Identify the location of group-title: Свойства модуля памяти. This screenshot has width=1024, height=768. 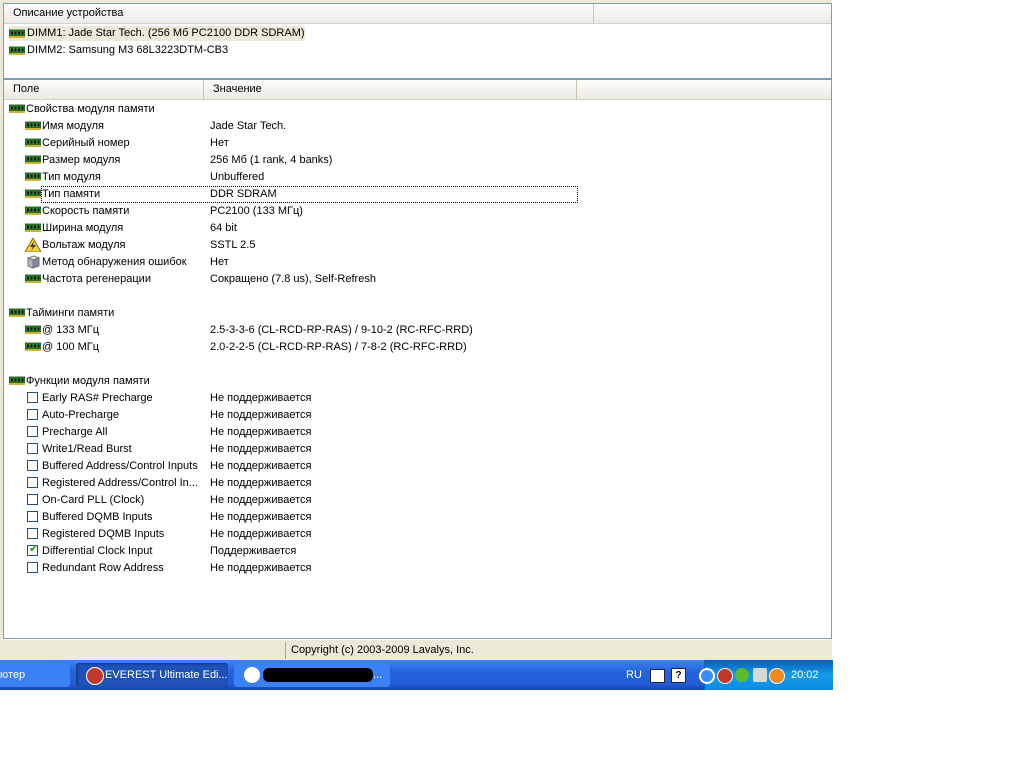
(90, 109).